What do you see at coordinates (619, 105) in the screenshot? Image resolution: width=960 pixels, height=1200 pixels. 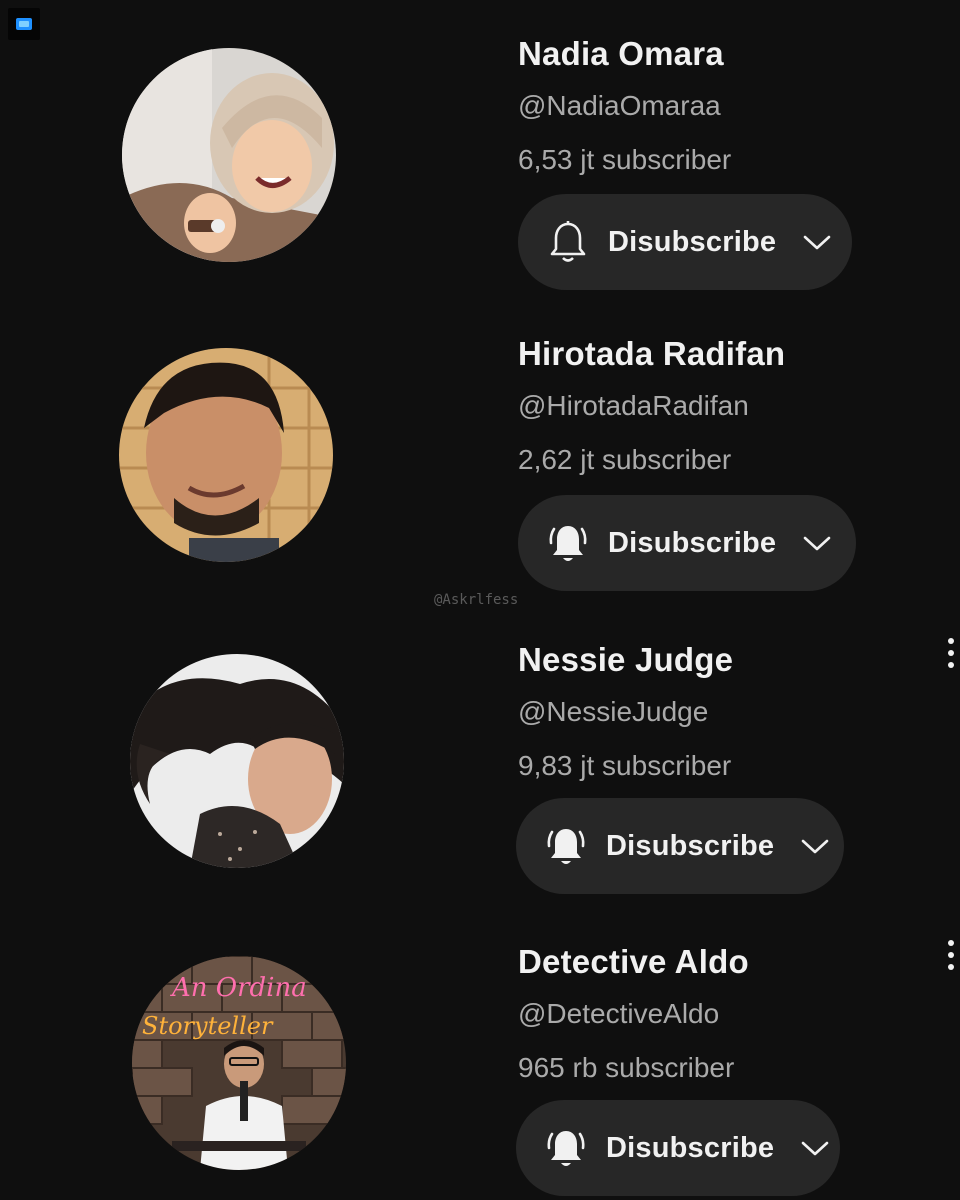 I see `channel-handle: @NadiaOmaraa` at bounding box center [619, 105].